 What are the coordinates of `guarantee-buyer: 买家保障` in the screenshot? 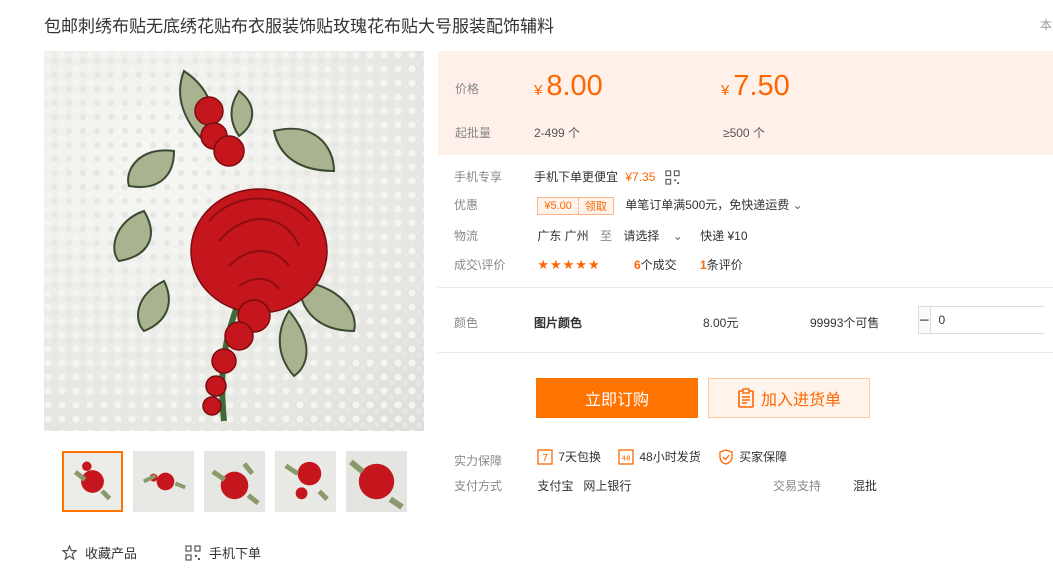 It's located at (752, 456).